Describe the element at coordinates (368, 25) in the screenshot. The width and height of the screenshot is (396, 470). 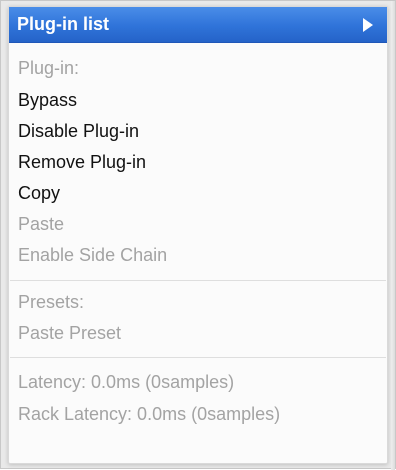
I see `submenu-arrow-icon` at that location.